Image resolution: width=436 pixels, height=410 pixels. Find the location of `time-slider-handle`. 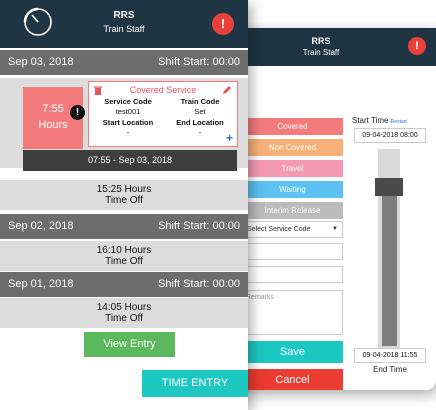

time-slider-handle is located at coordinates (389, 187).